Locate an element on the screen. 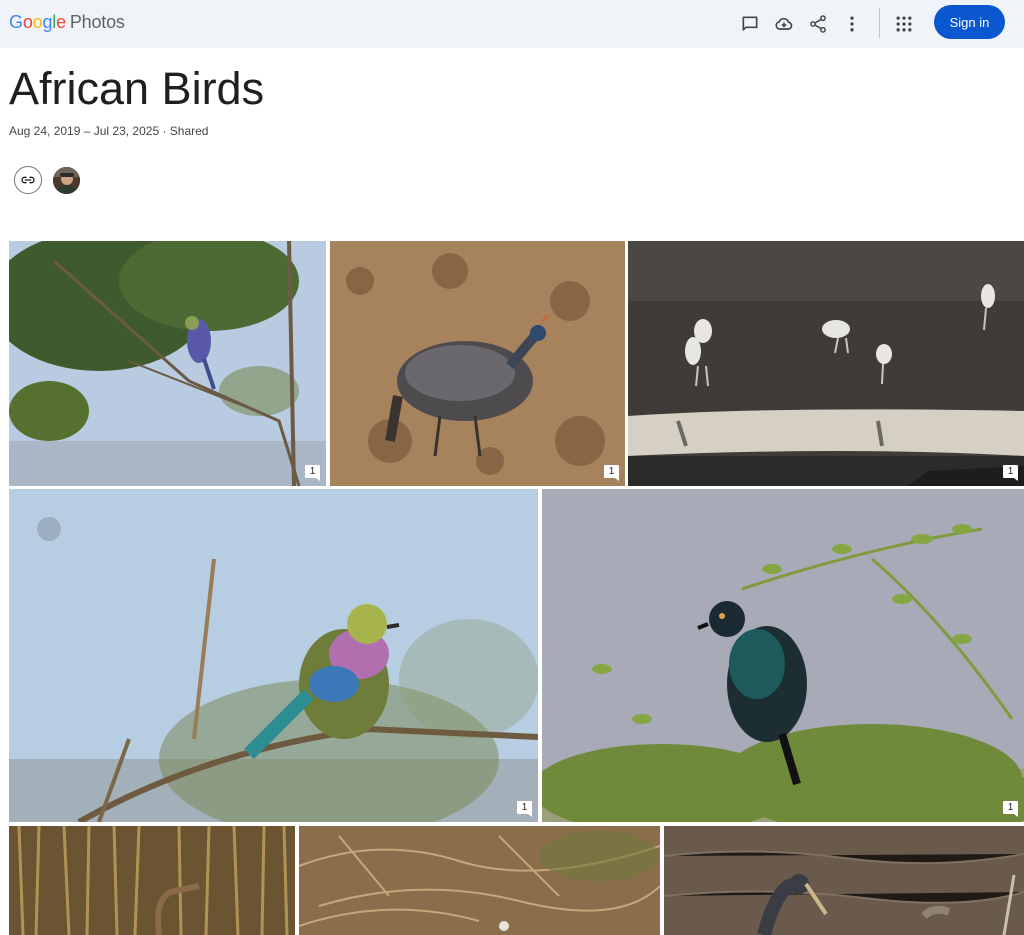 Image resolution: width=1024 pixels, height=935 pixels. link-icon is located at coordinates (28, 180).